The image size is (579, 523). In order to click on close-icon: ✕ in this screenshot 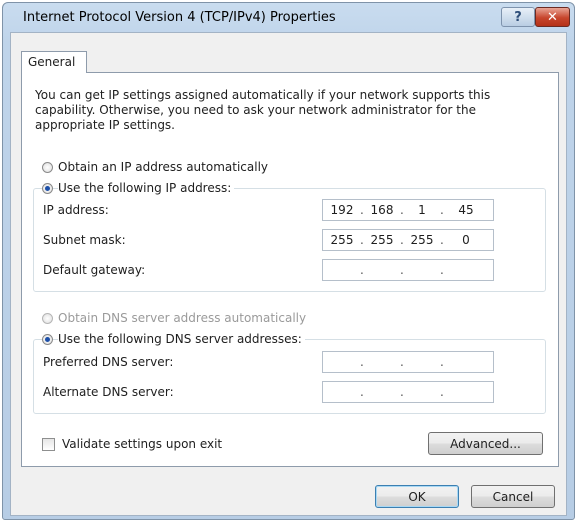, I will do `click(552, 17)`.